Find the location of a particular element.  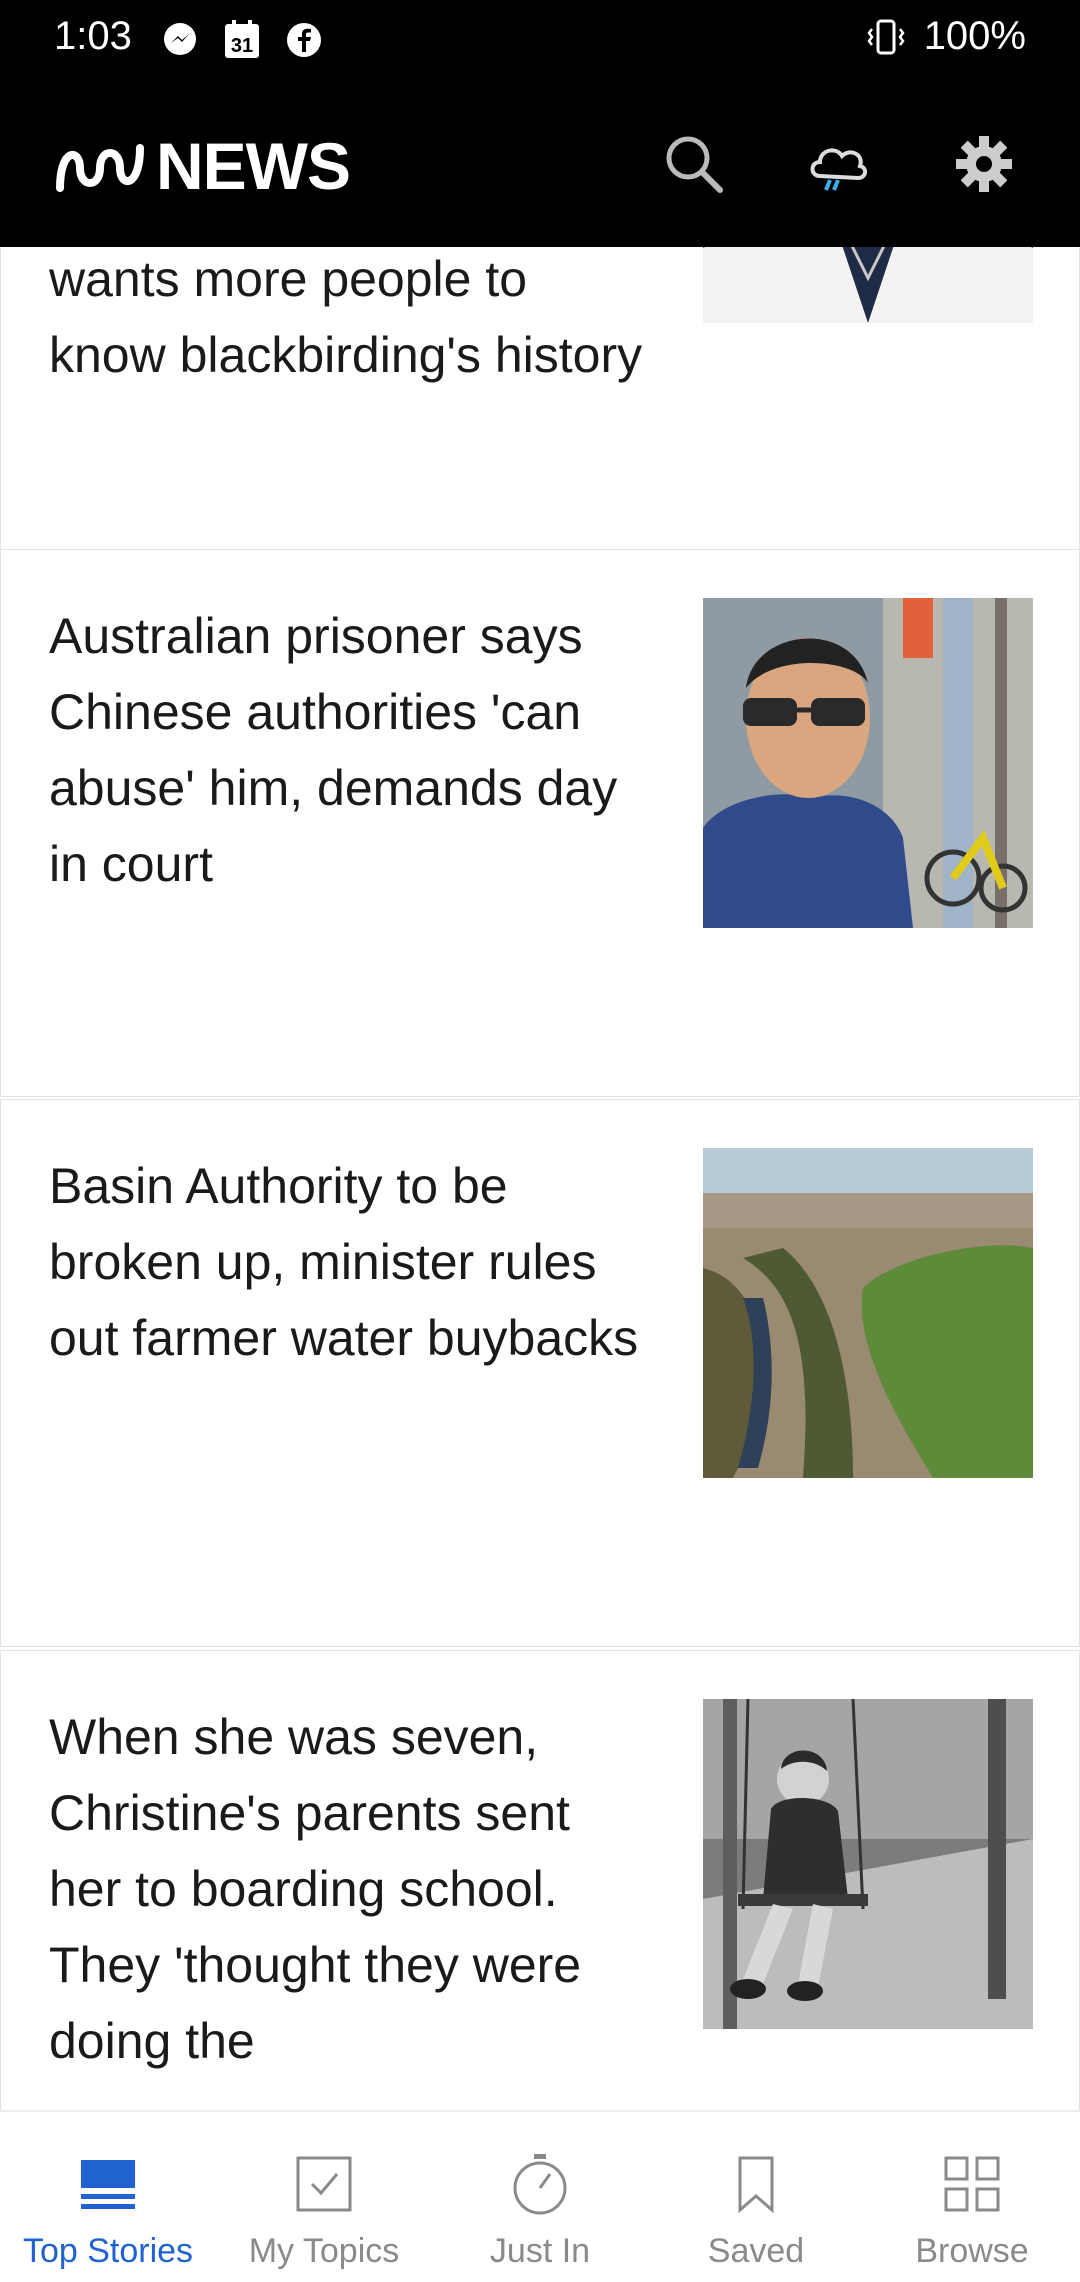

stopwatch-icon is located at coordinates (540, 2184).